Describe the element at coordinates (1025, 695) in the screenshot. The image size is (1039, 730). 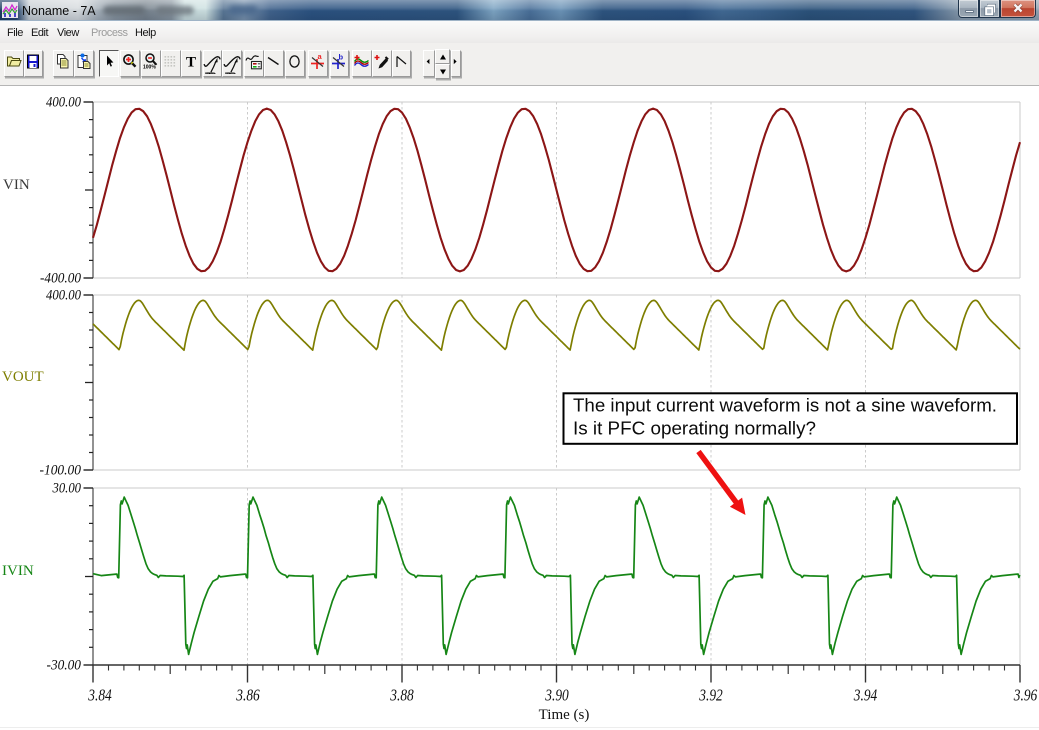
I see `svg-text: 3.96` at that location.